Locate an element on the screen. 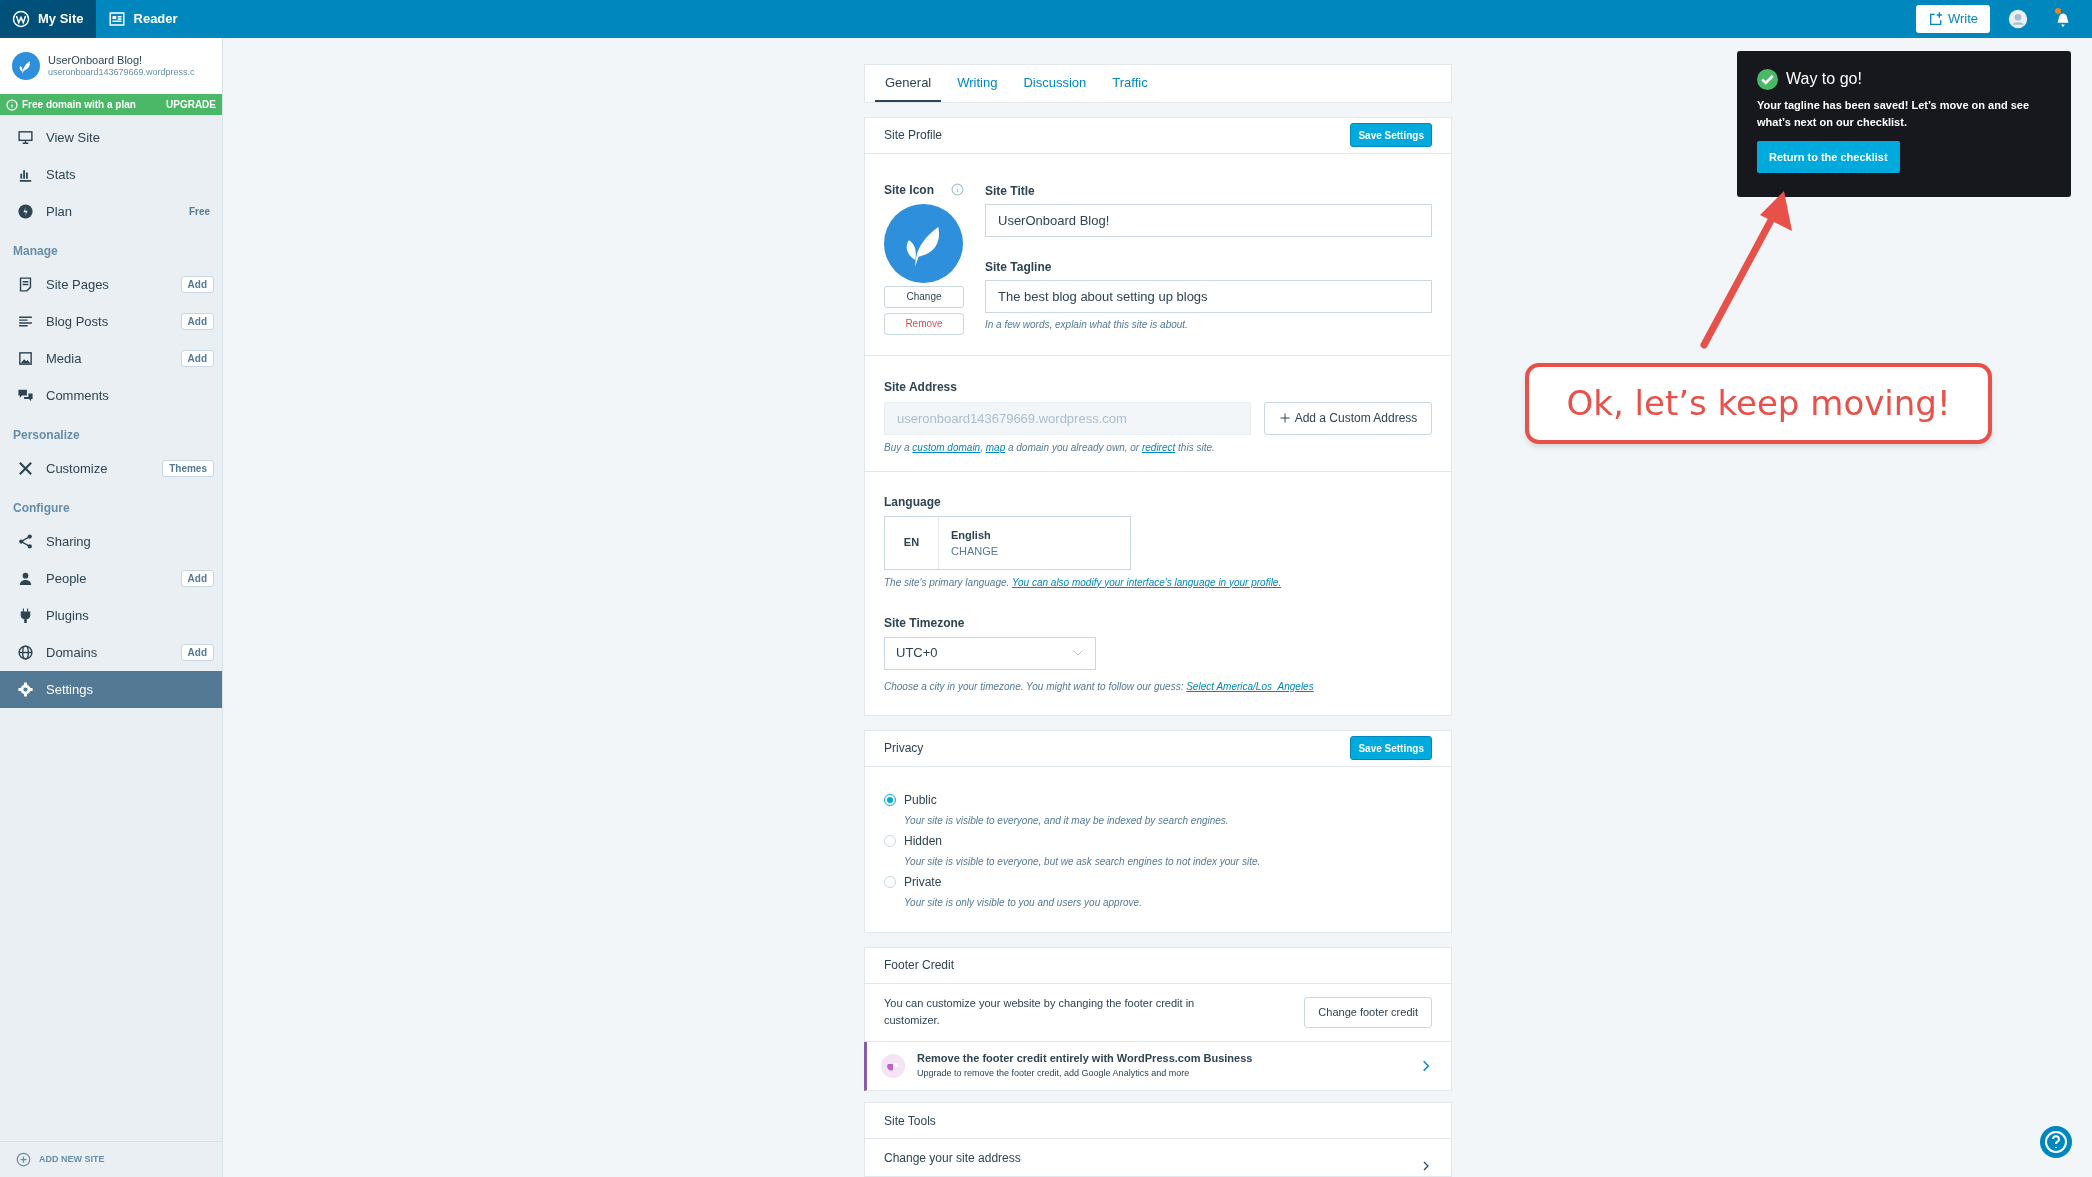  radio-label: Hidden is located at coordinates (923, 841).